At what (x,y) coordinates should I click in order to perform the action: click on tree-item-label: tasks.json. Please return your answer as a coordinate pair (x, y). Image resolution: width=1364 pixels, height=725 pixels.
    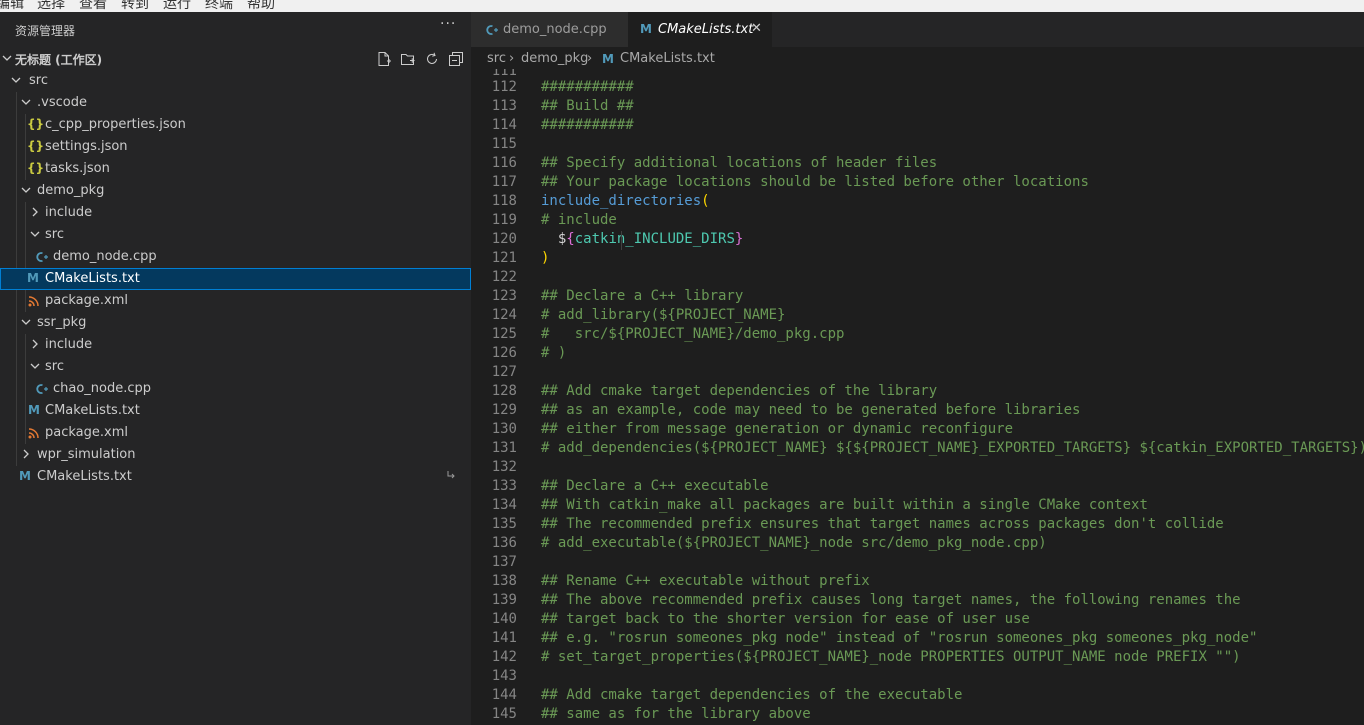
    Looking at the image, I should click on (77, 168).